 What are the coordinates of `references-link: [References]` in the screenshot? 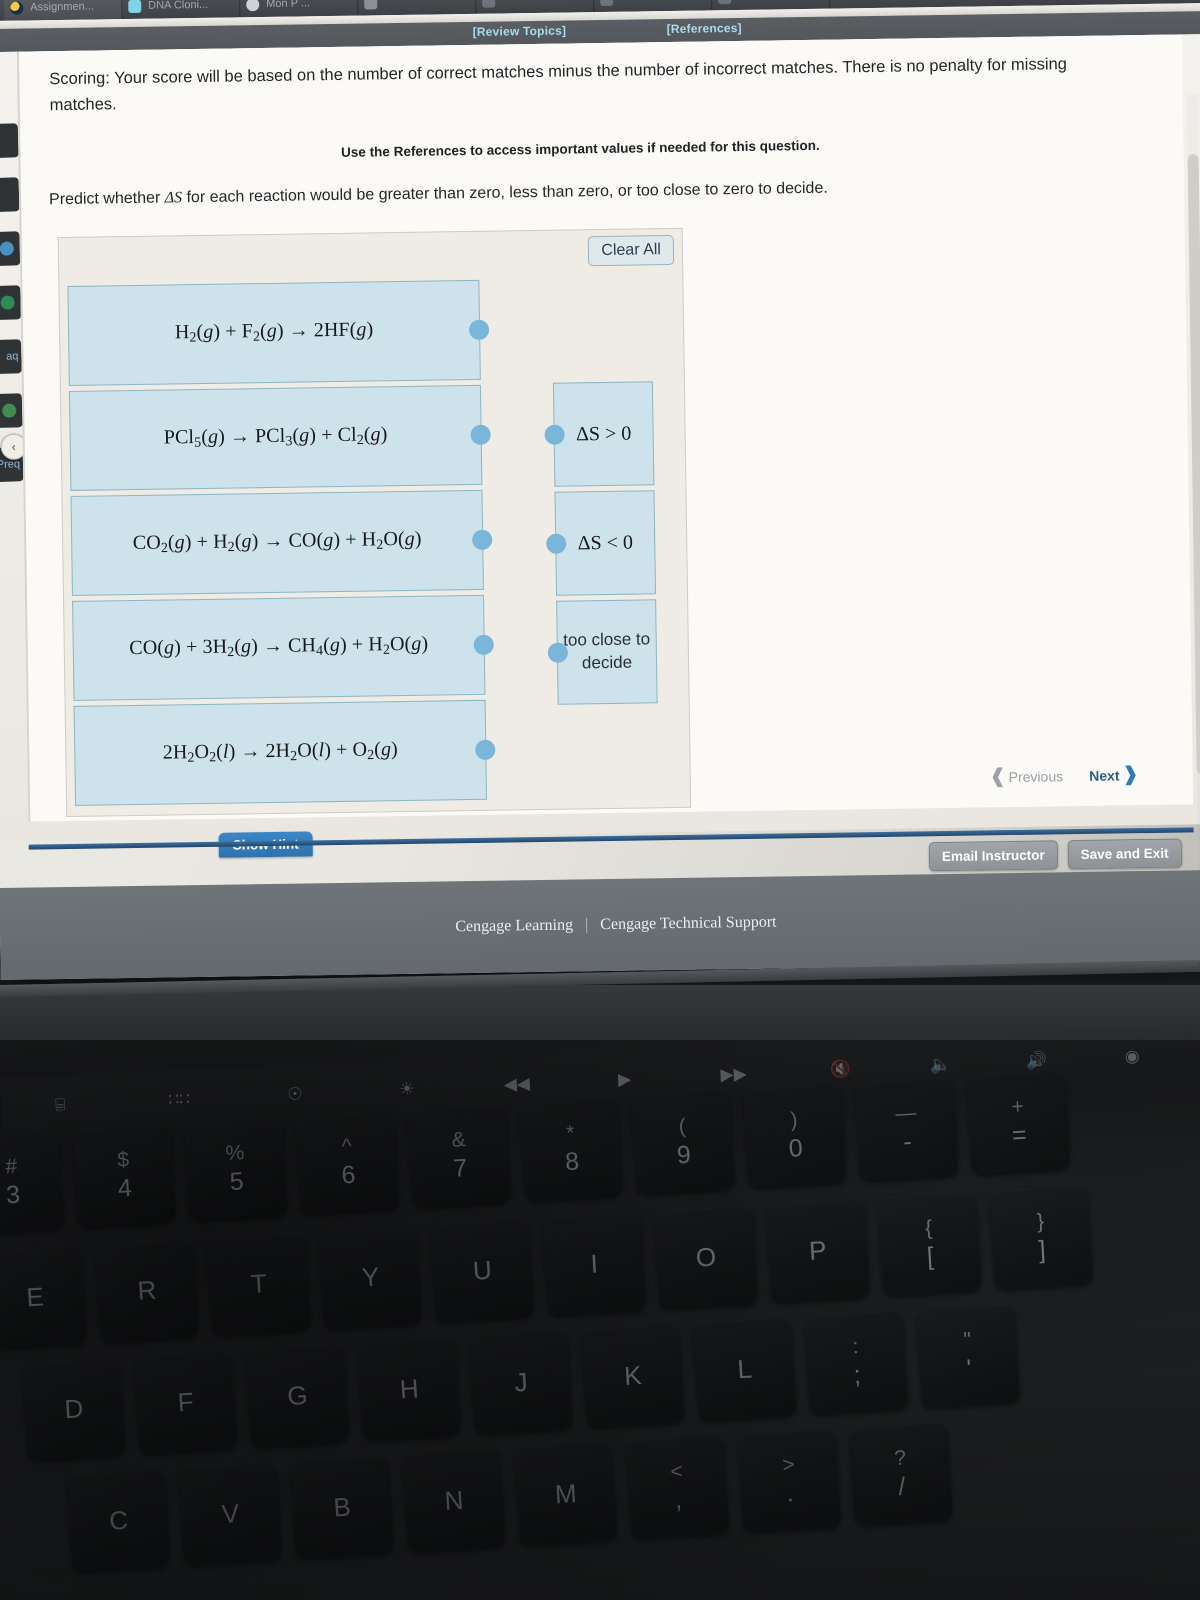 It's located at (704, 28).